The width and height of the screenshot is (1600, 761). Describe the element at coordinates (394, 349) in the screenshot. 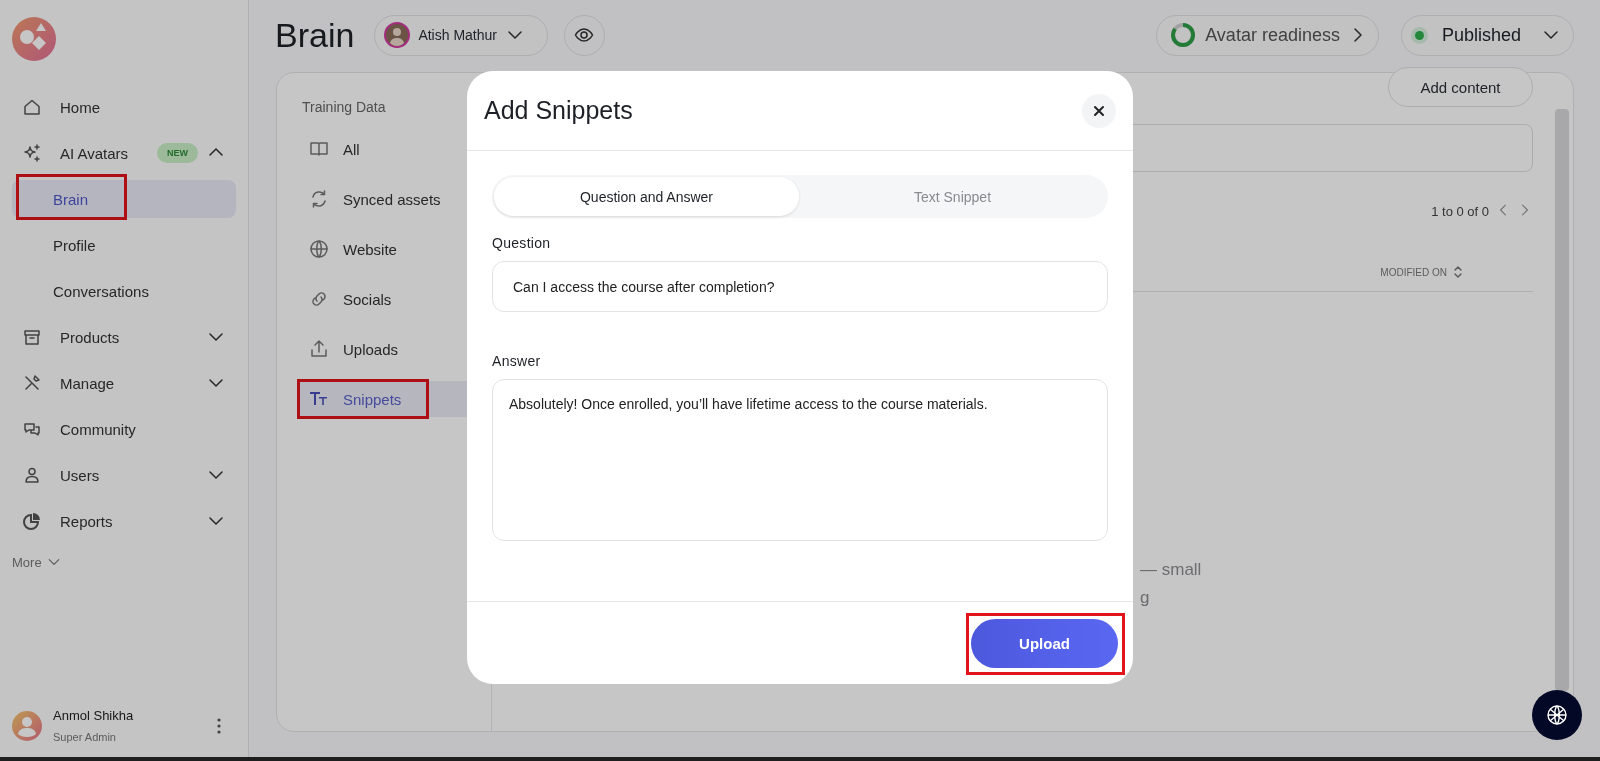

I see `training-source-item: Uploads` at that location.